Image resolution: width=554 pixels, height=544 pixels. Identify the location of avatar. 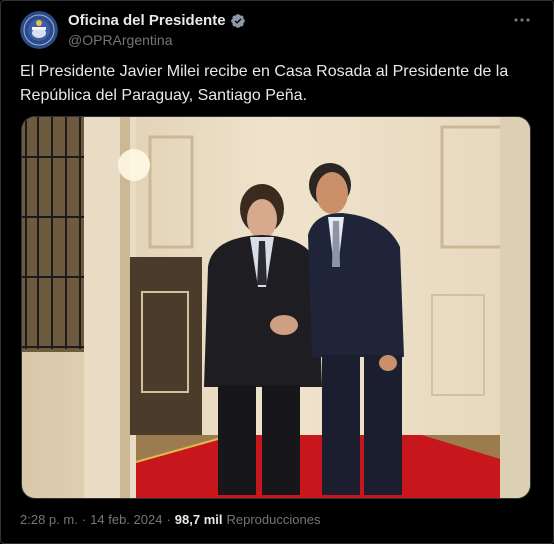
(39, 30).